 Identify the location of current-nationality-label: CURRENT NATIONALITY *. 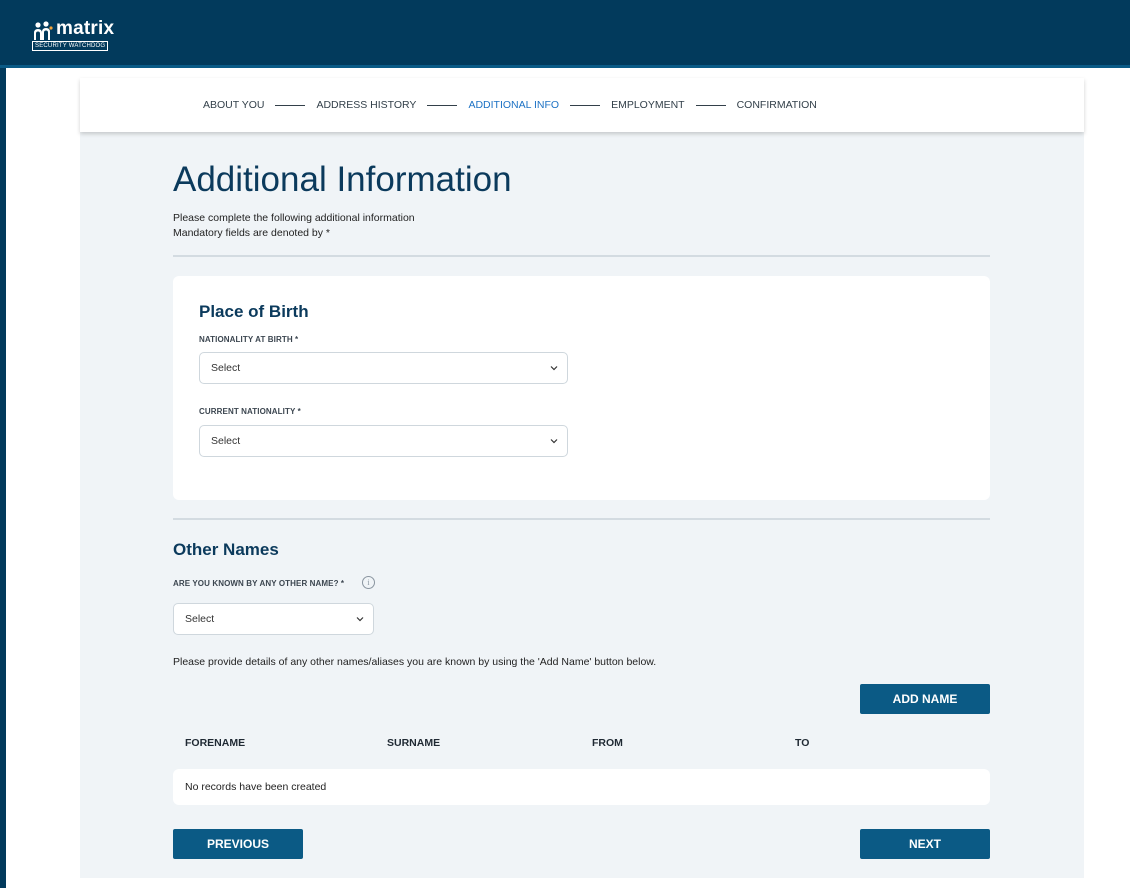
(250, 411).